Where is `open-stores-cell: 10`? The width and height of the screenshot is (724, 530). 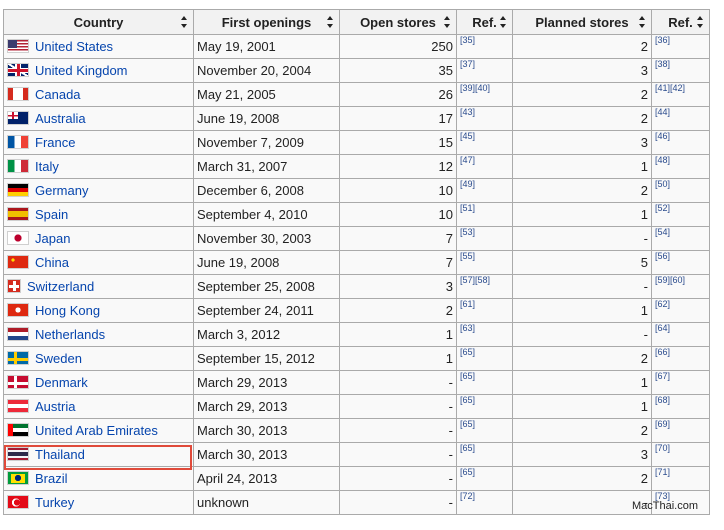
open-stores-cell: 10 is located at coordinates (398, 214).